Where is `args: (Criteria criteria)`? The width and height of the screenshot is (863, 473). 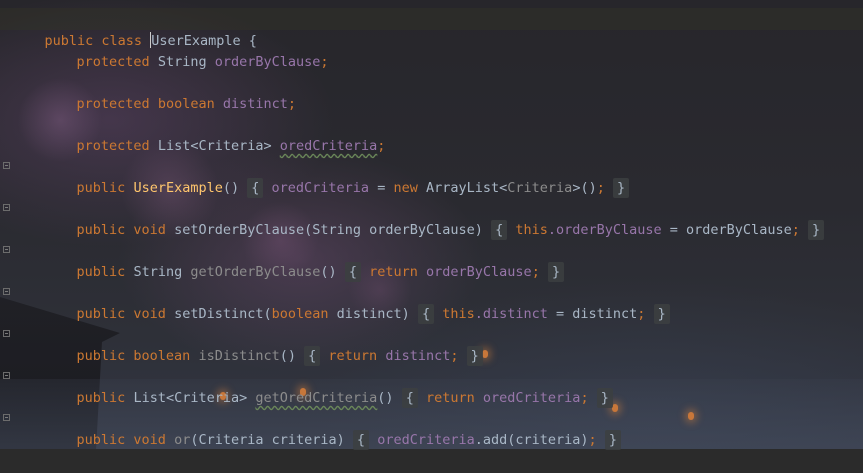 args: (Criteria criteria) is located at coordinates (267, 440).